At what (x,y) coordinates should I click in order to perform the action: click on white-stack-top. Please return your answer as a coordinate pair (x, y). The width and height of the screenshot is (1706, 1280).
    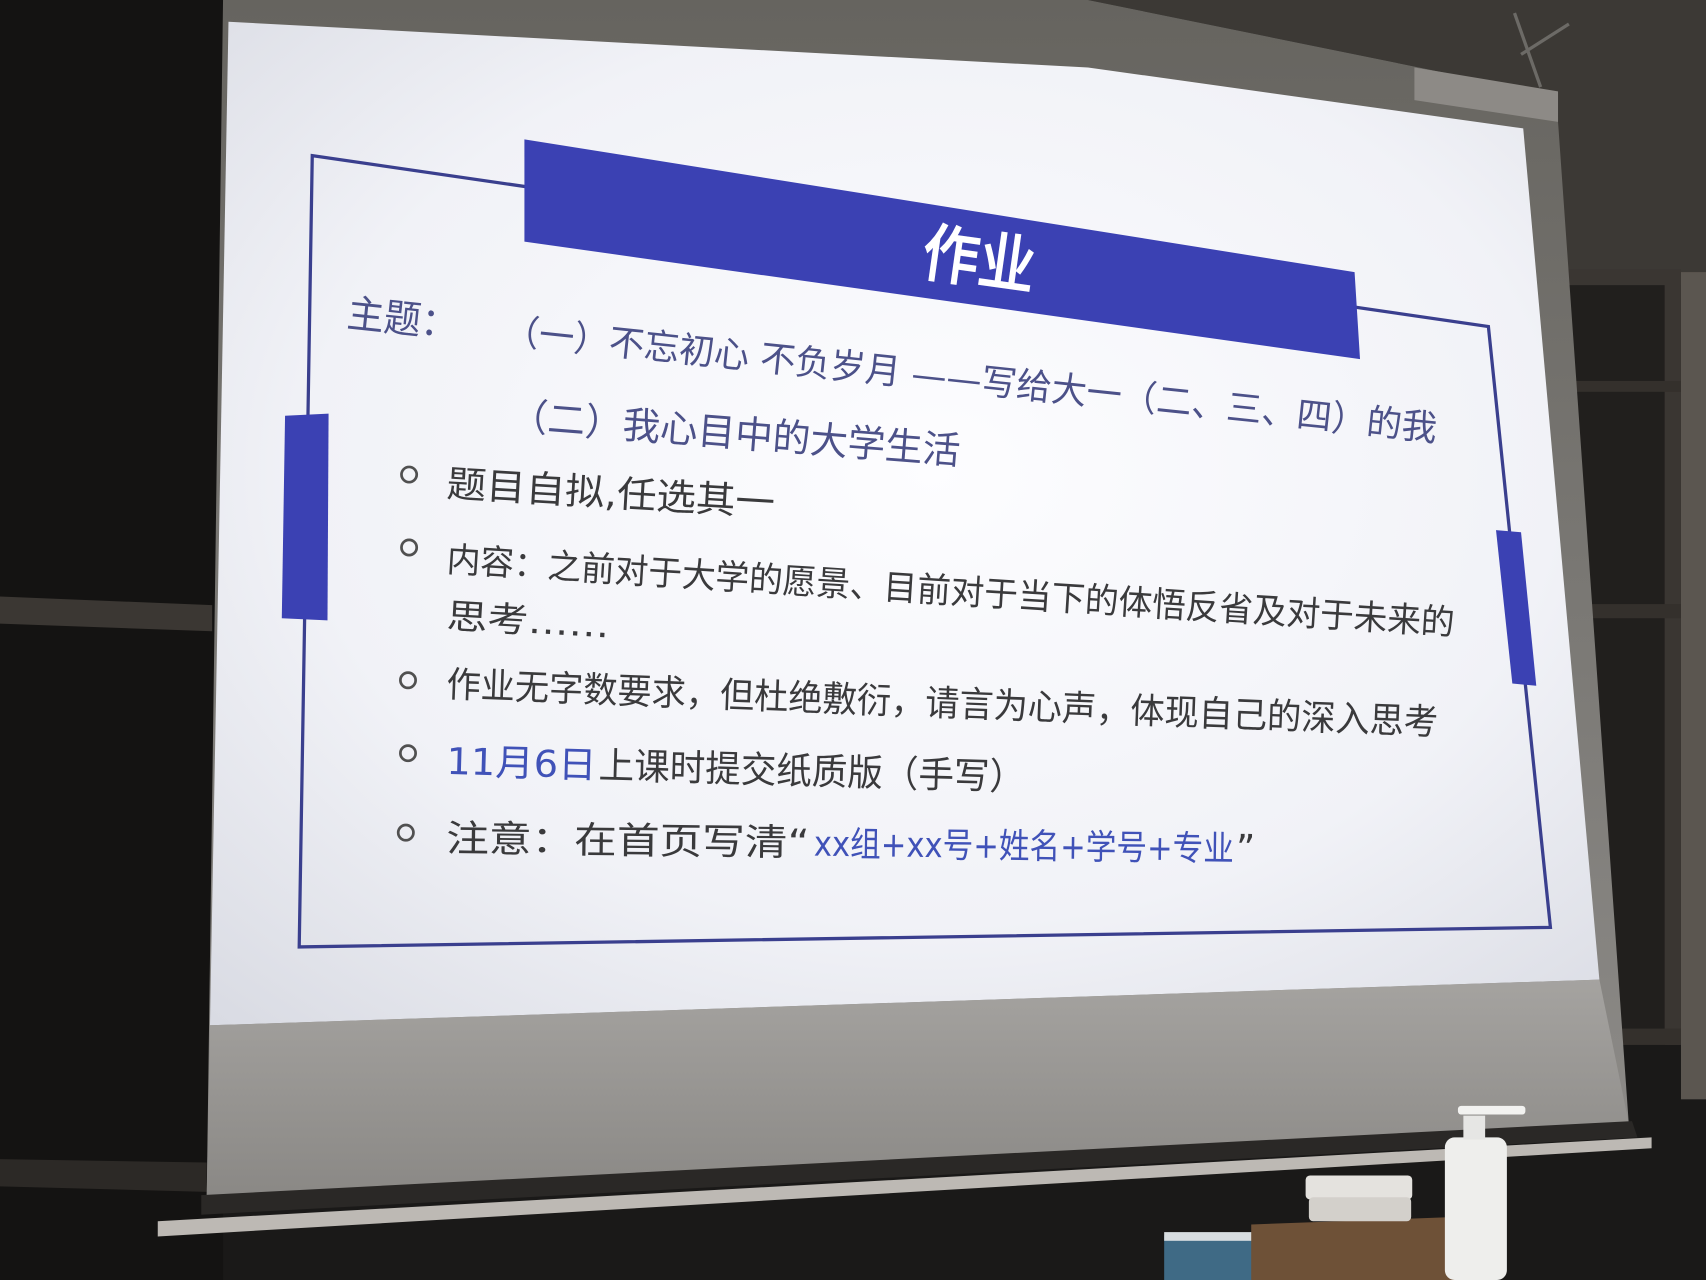
    Looking at the image, I should click on (1359, 1187).